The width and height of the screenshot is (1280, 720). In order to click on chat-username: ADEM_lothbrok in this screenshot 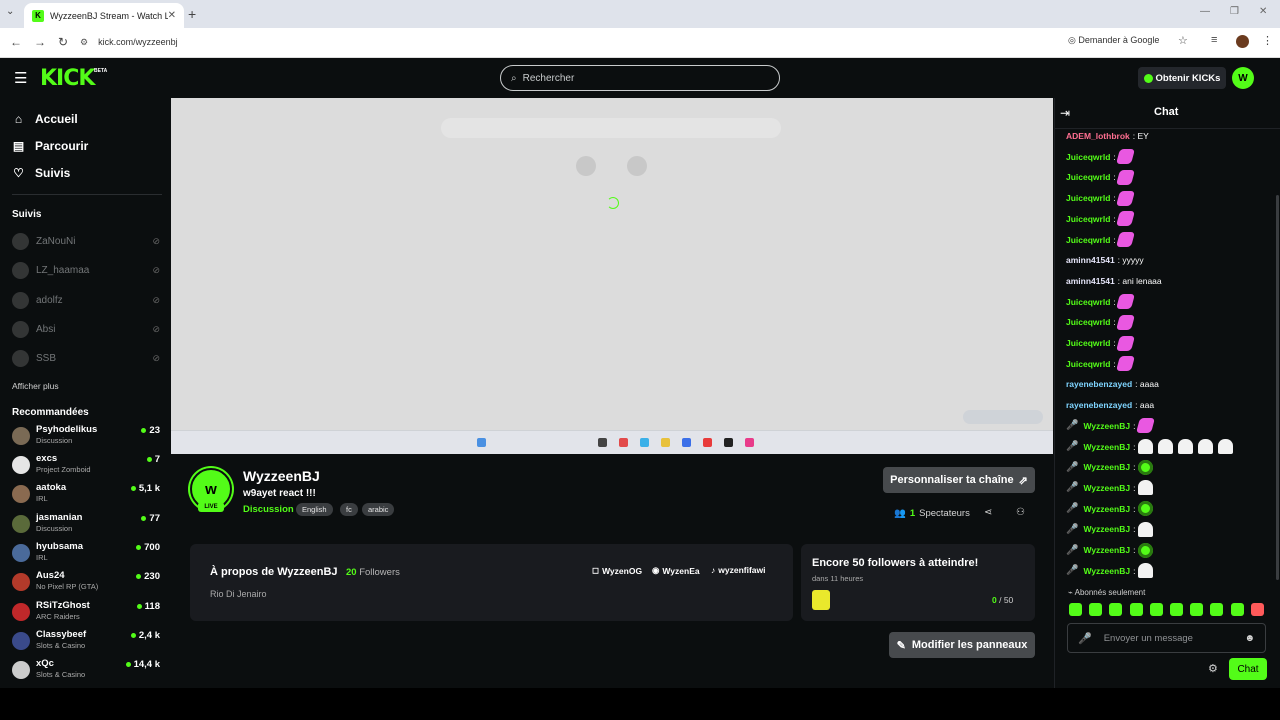, I will do `click(1098, 136)`.